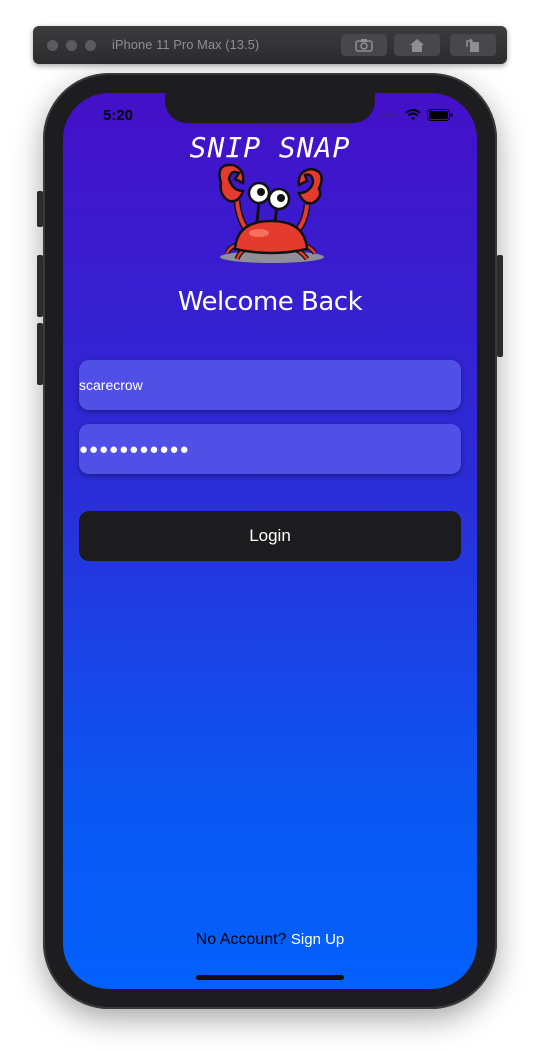  What do you see at coordinates (270, 977) in the screenshot?
I see `home-indicator` at bounding box center [270, 977].